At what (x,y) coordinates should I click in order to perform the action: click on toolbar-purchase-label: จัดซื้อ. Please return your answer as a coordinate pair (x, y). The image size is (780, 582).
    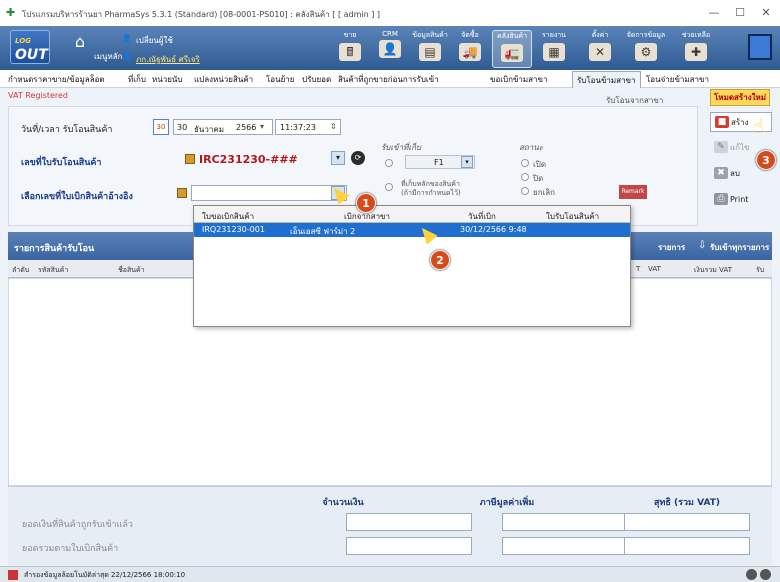
    Looking at the image, I should click on (470, 35).